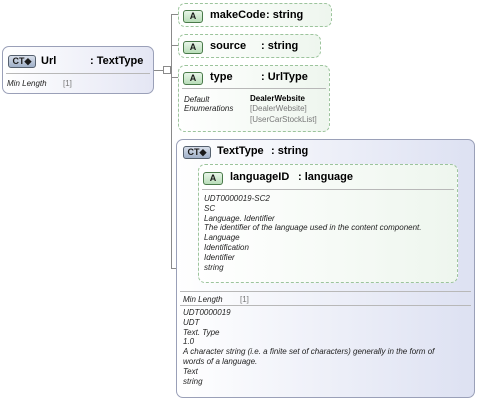 This screenshot has width=479, height=400. Describe the element at coordinates (278, 108) in the screenshot. I see `enum-value: [DealerWebsite]` at that location.